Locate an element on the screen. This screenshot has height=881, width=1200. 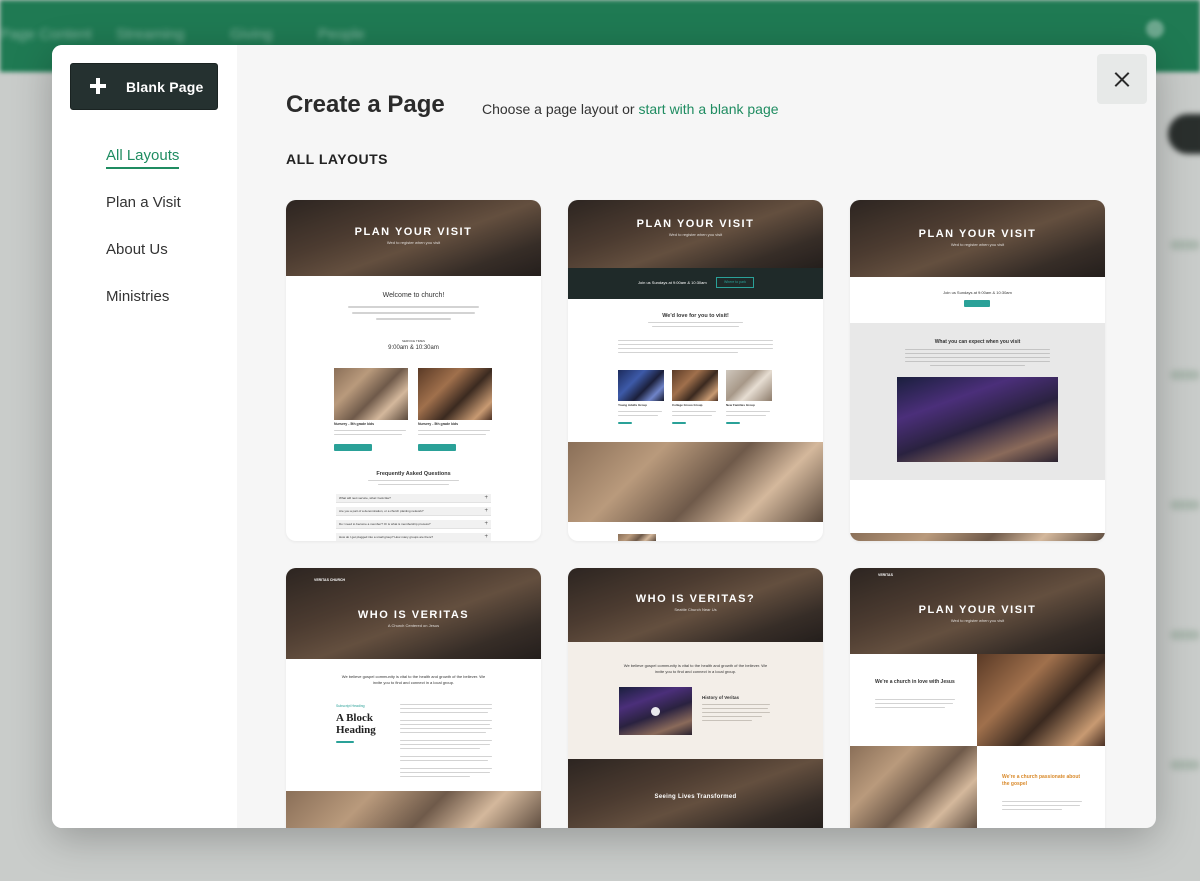
brand-name: VERITAS CHURCH is located at coordinates (330, 580).